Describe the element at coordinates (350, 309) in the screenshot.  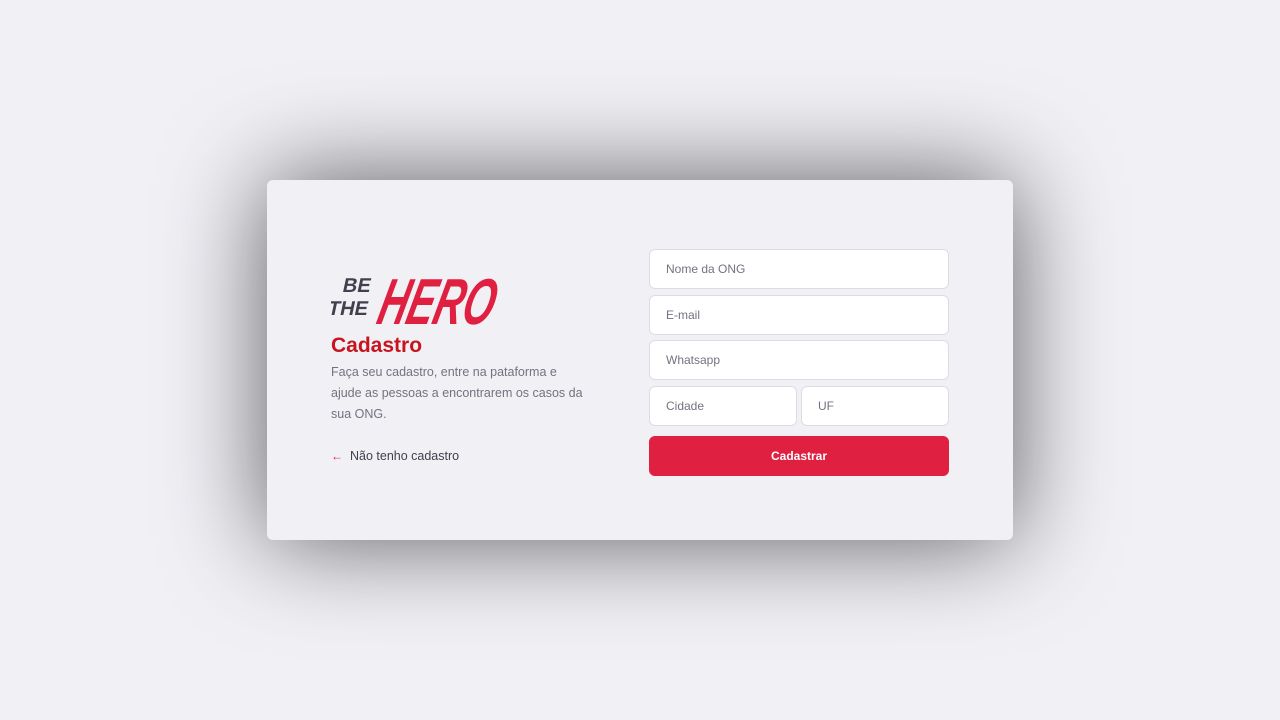
I see `logo-the: THE` at that location.